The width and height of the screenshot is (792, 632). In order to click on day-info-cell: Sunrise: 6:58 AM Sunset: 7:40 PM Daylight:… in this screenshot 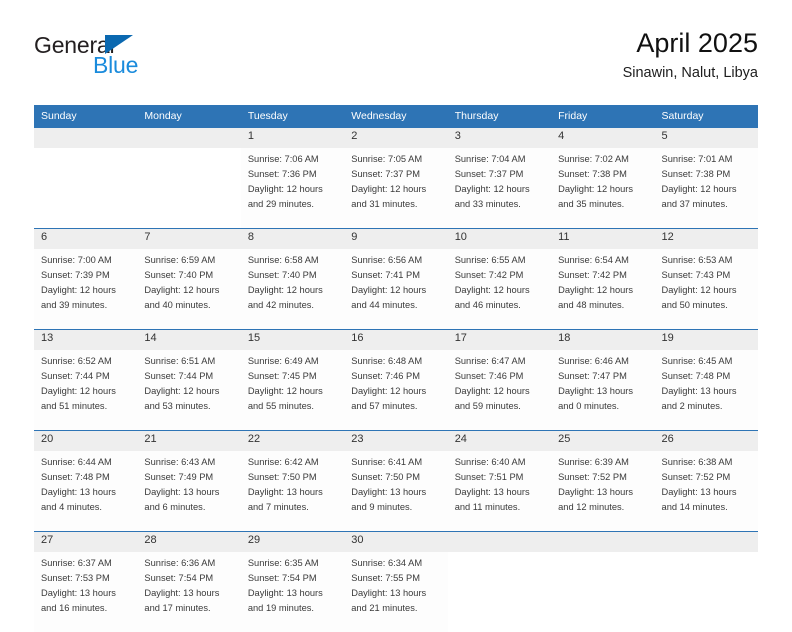, I will do `click(292, 289)`.